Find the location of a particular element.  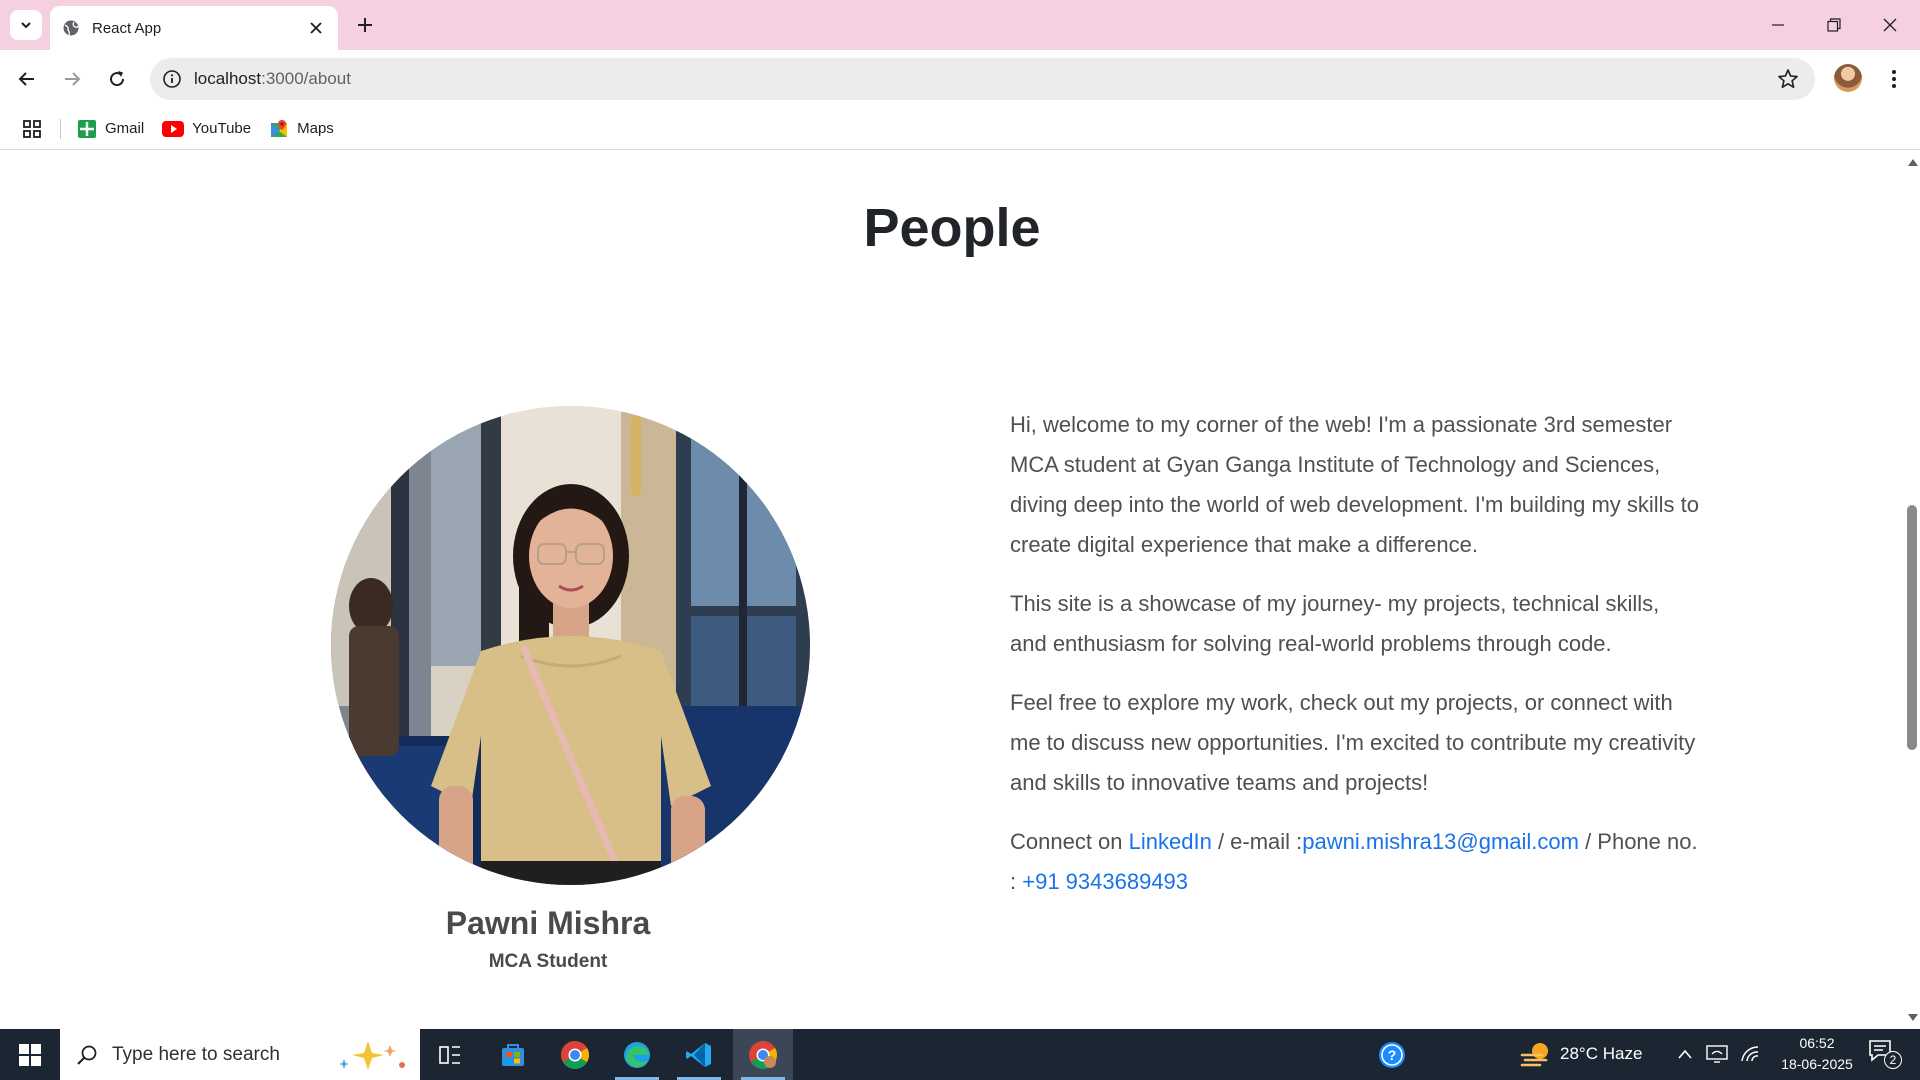

url-path: :3000/about is located at coordinates (306, 78).